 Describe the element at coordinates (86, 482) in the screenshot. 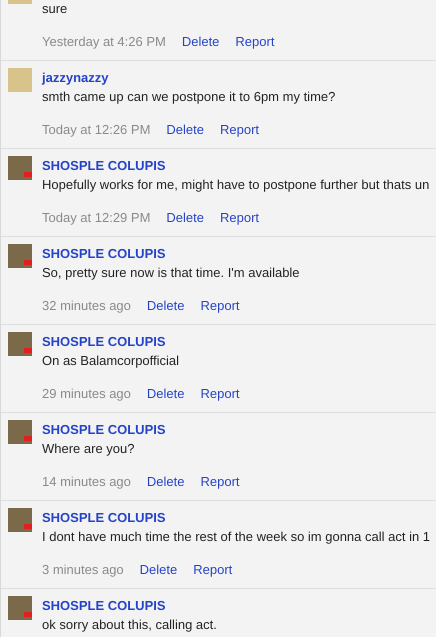

I see `timestamp: 14 minutes ago` at that location.